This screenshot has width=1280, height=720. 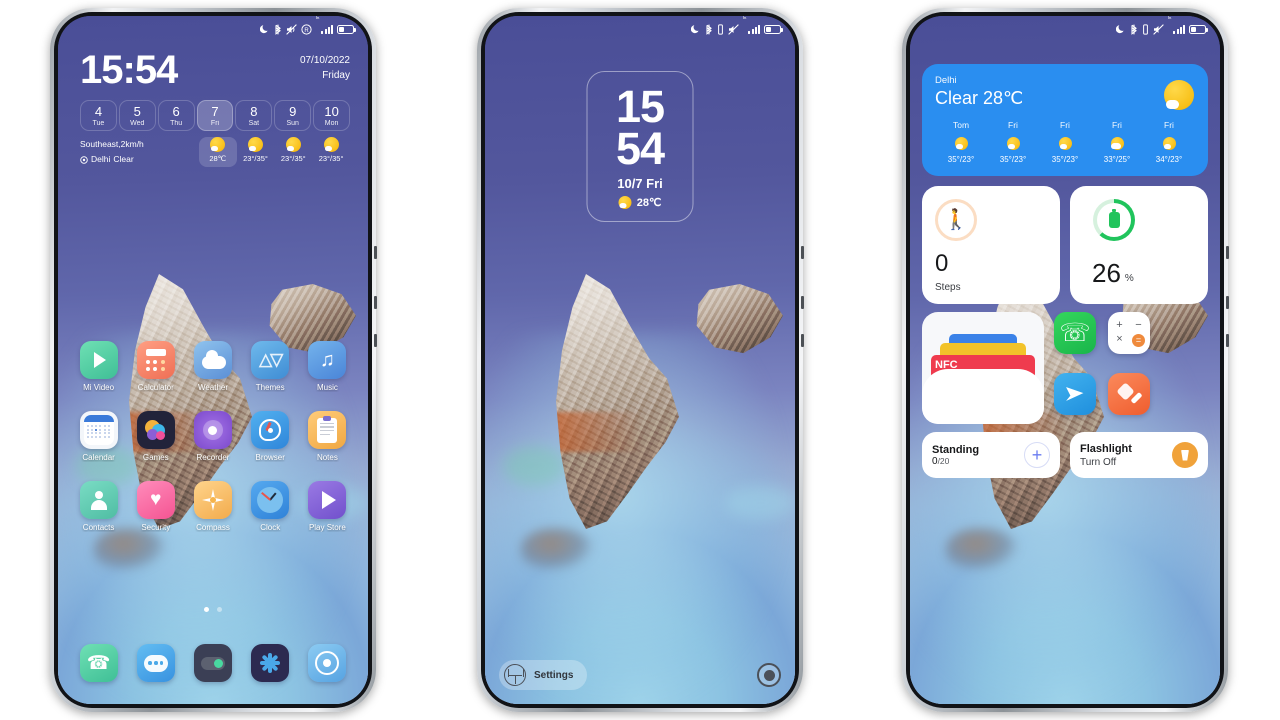 I want to click on dock-settings-app, so click(x=212, y=663).